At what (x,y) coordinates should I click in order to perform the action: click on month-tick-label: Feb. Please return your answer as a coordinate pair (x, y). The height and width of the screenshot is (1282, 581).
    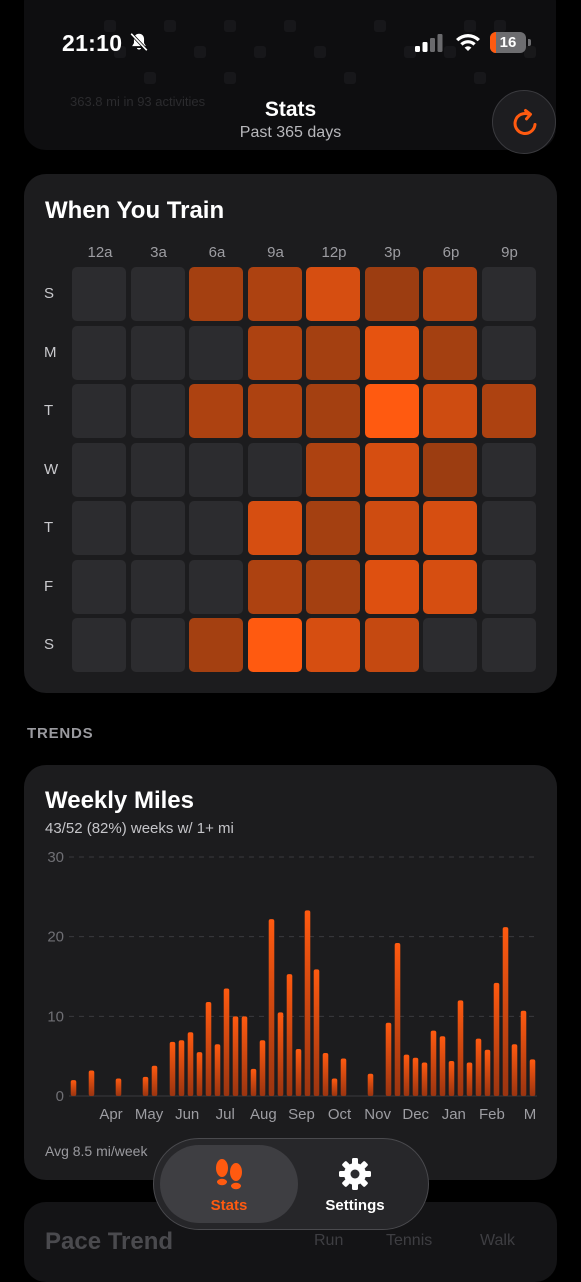
    Looking at the image, I should click on (492, 1114).